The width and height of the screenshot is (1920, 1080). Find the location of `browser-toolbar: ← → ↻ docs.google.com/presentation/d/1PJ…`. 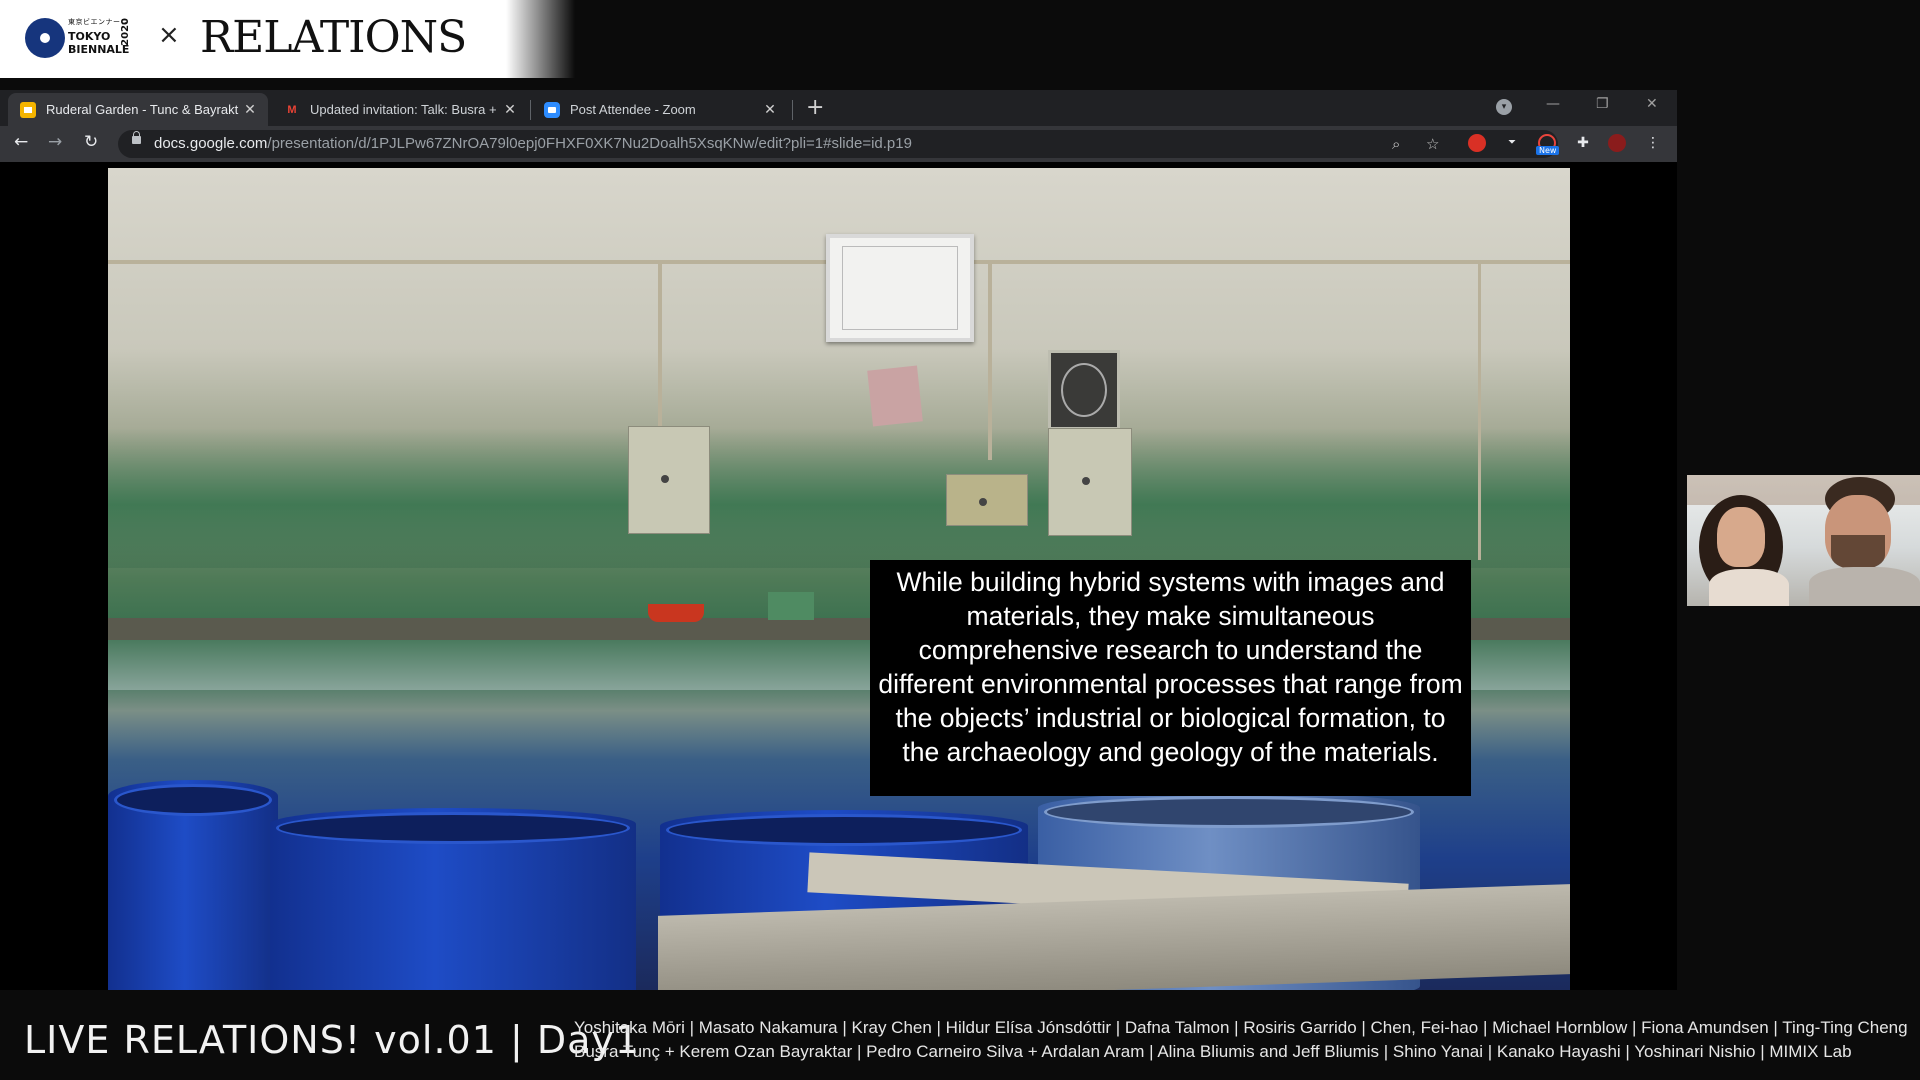

browser-toolbar: ← → ↻ docs.google.com/presentation/d/1PJ… is located at coordinates (838, 144).